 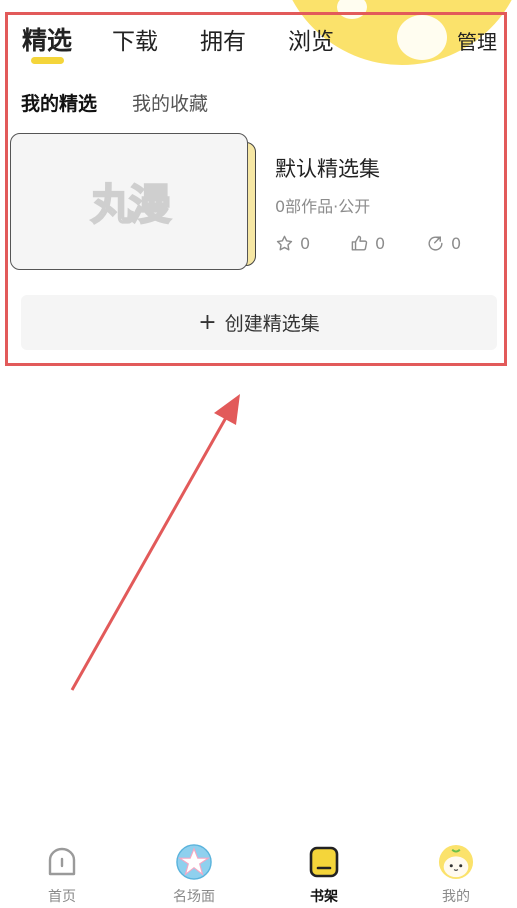 I want to click on bottom-navigation: 首页 名场面 书架 我的, so click(x=258, y=873).